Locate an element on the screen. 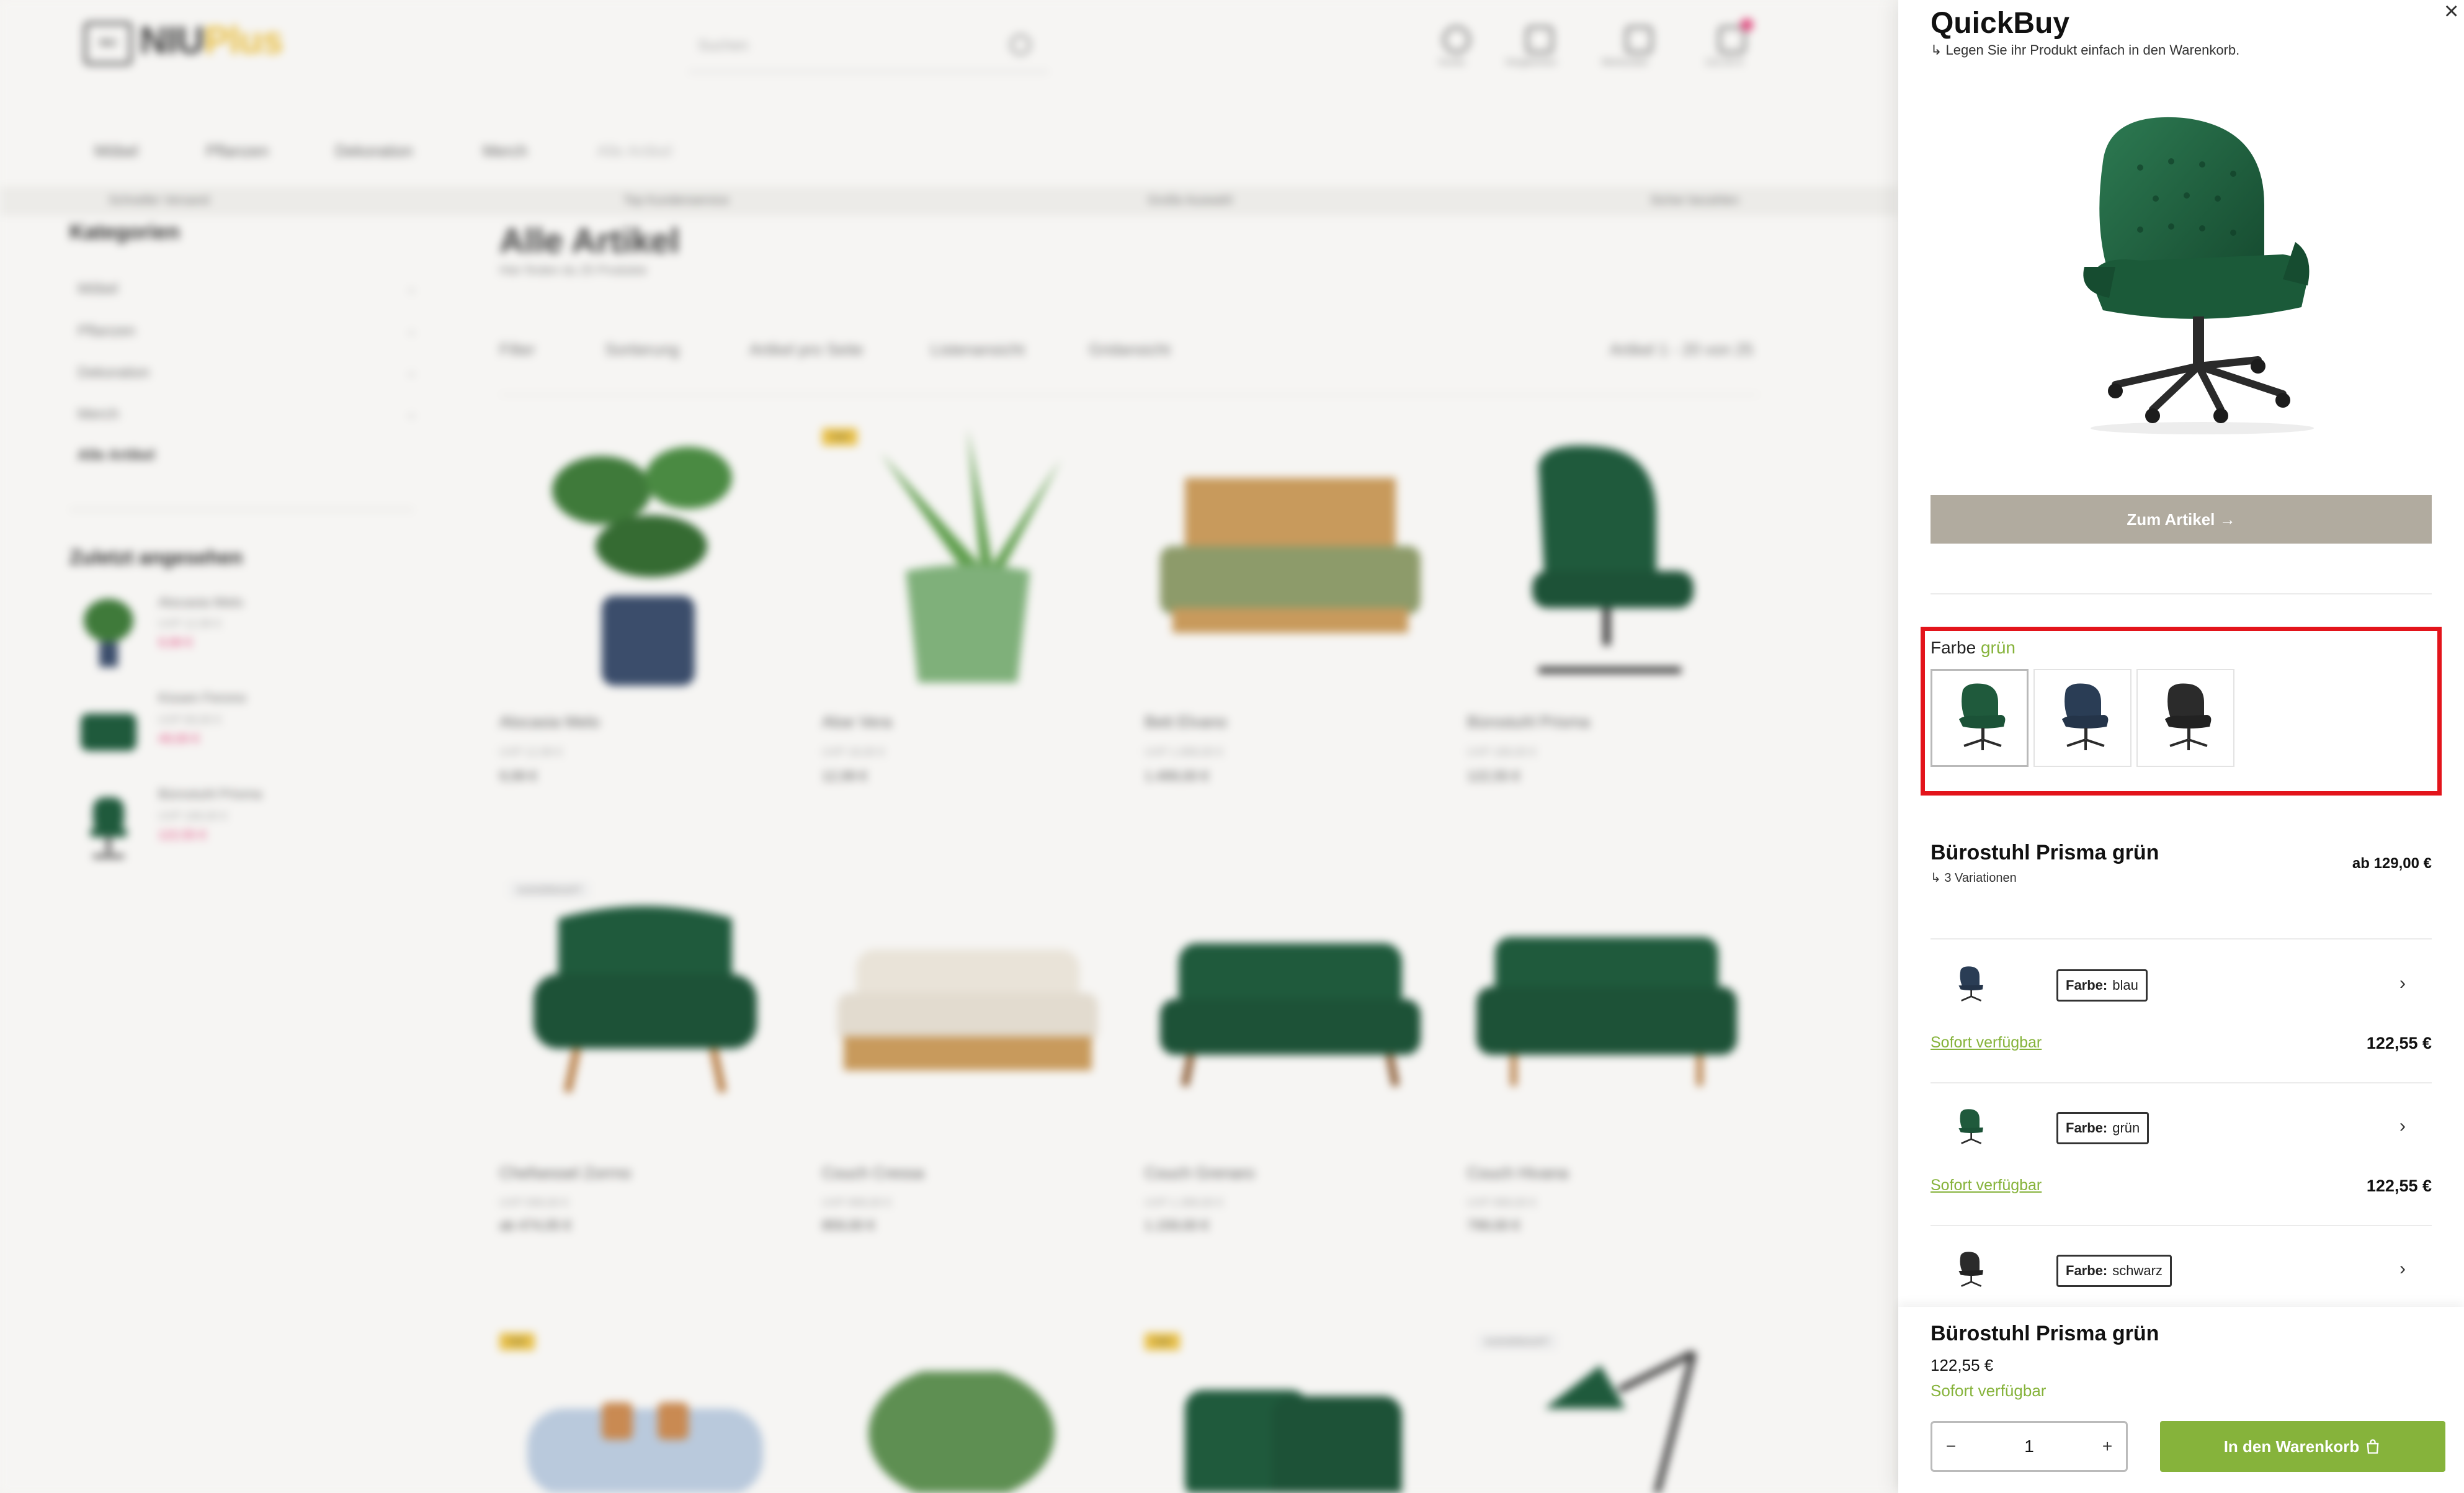  recent-cushion-image is located at coordinates (108, 729).